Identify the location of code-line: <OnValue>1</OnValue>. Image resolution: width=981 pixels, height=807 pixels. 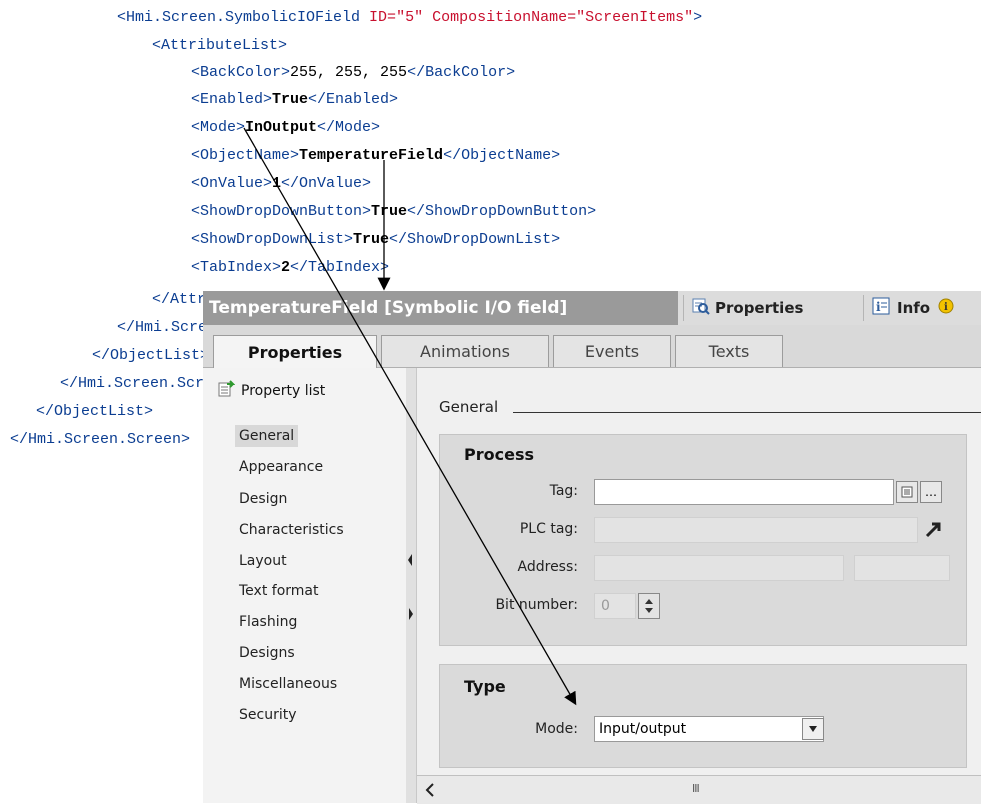
(281, 184).